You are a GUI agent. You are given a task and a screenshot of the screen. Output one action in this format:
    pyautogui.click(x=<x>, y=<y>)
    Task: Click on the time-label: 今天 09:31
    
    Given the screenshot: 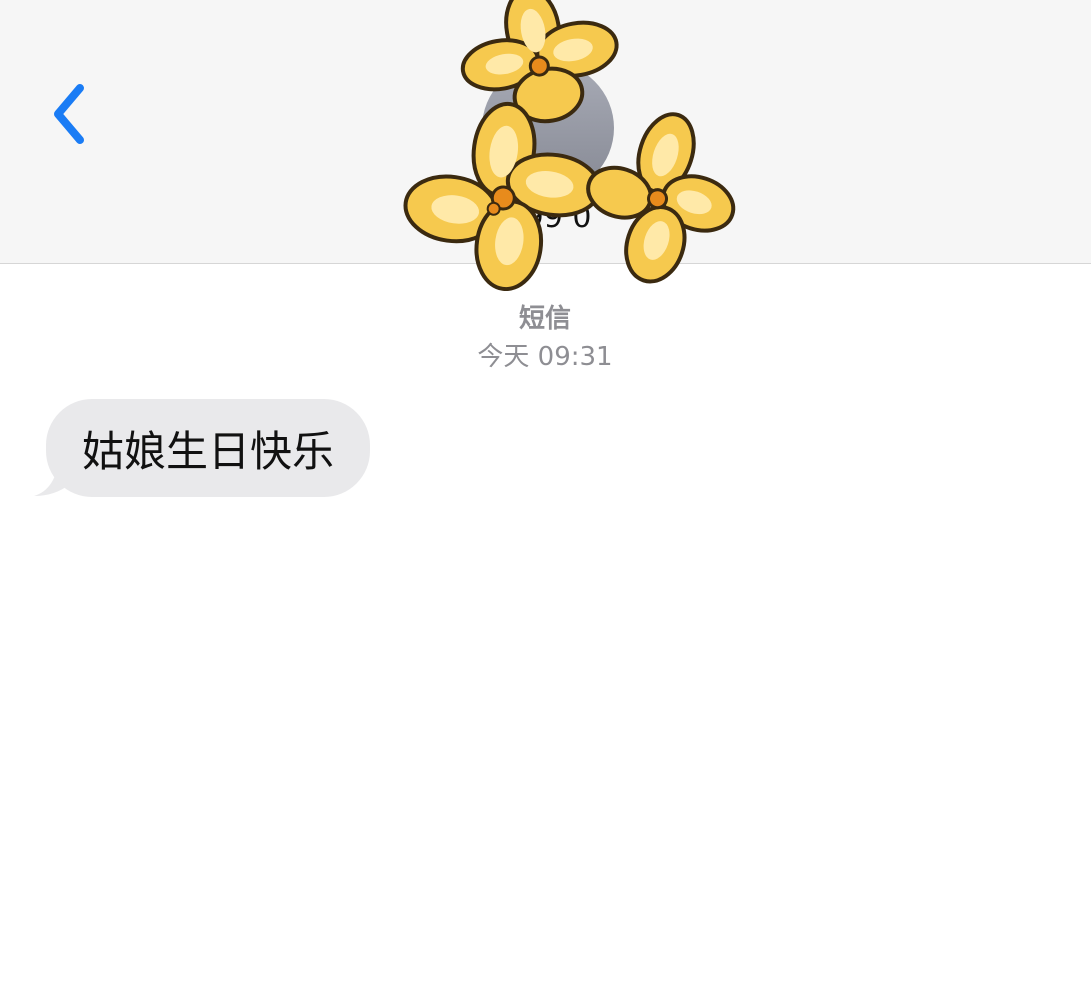 What is the action you would take?
    pyautogui.click(x=545, y=357)
    